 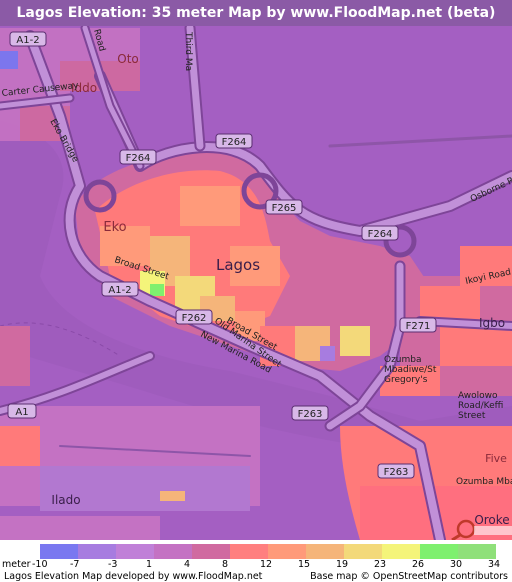 What do you see at coordinates (496, 458) in the screenshot?
I see `label-five: Five` at bounding box center [496, 458].